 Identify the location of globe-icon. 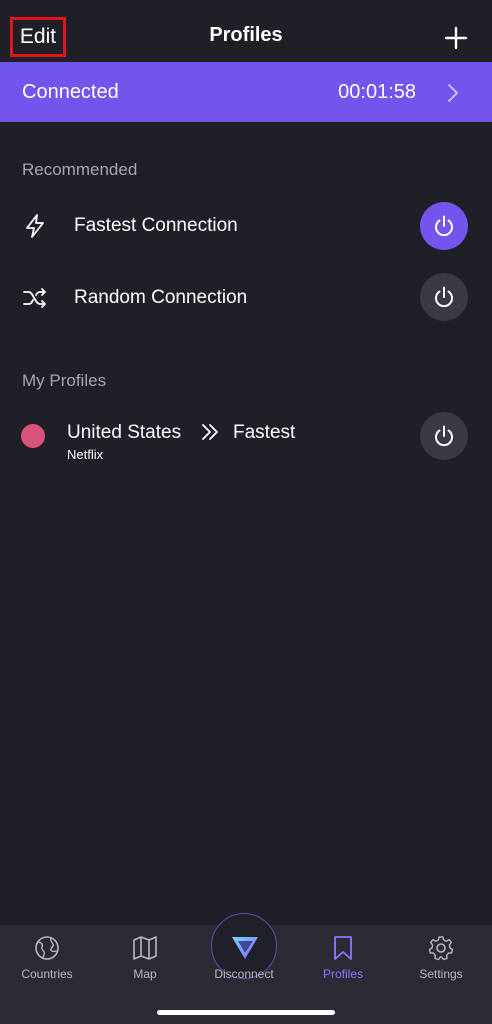
(47, 948).